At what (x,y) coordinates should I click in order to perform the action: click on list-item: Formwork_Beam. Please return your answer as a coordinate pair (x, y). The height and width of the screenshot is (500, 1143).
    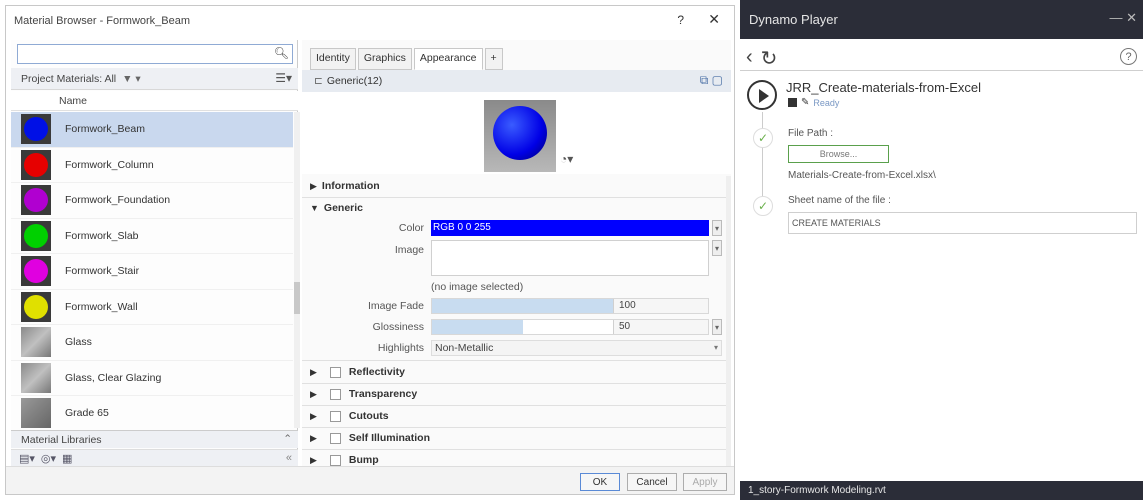
    Looking at the image, I should click on (152, 130).